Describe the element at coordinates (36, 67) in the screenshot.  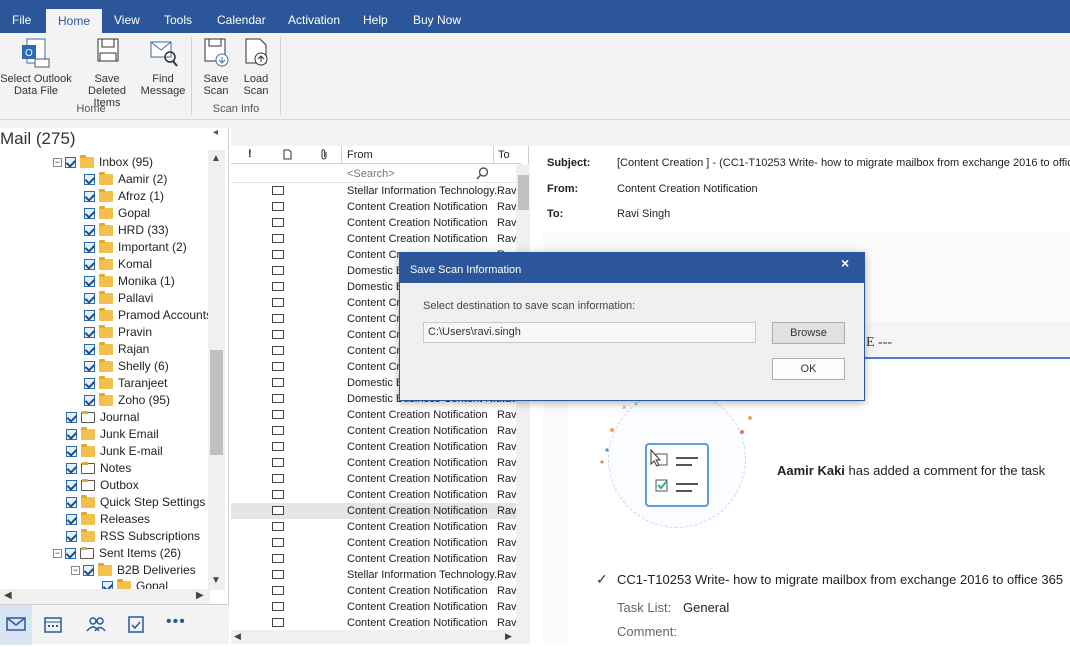
I see `select-outlook-data-file-button: O Select Outlook Data File` at that location.